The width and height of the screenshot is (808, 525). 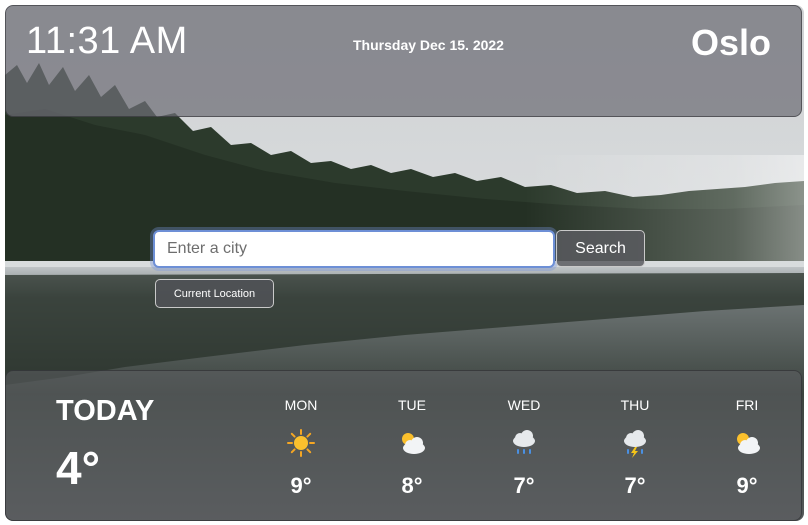 What do you see at coordinates (412, 405) in the screenshot?
I see `day-name: TUE` at bounding box center [412, 405].